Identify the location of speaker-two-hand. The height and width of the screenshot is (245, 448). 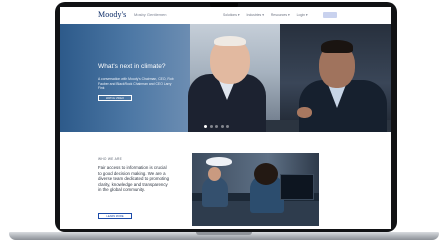
(304, 112).